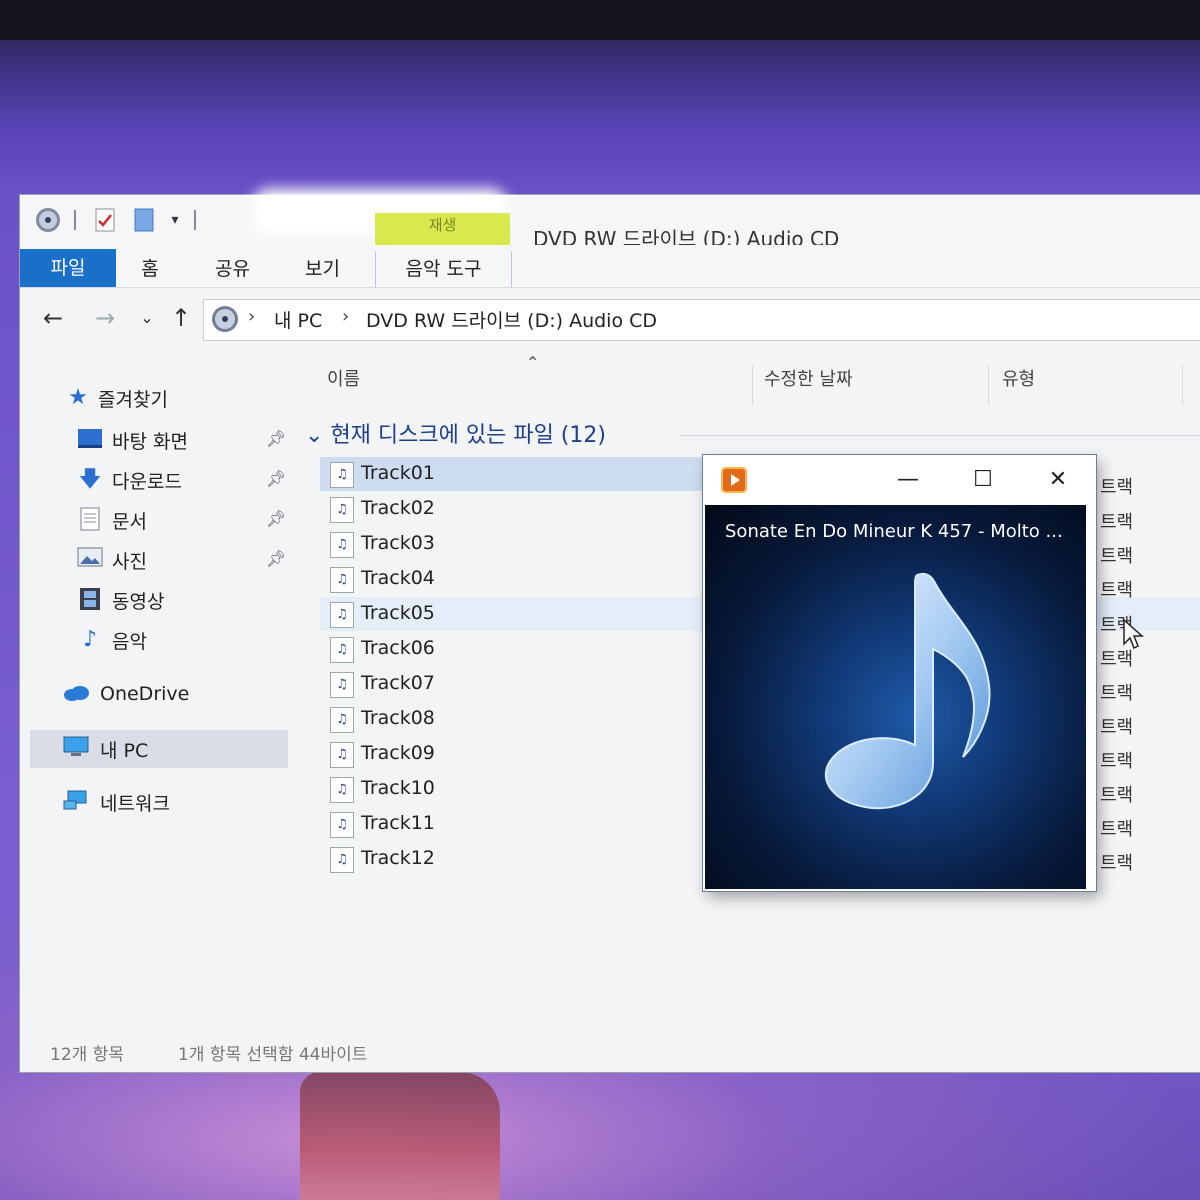  I want to click on nav-videos: 동영상, so click(160, 600).